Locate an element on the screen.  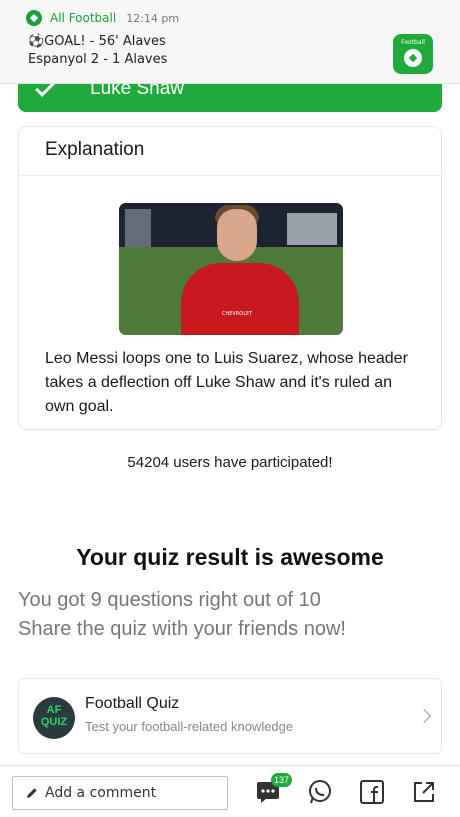
notification-header: All Football 12:14 pm is located at coordinates (102, 18).